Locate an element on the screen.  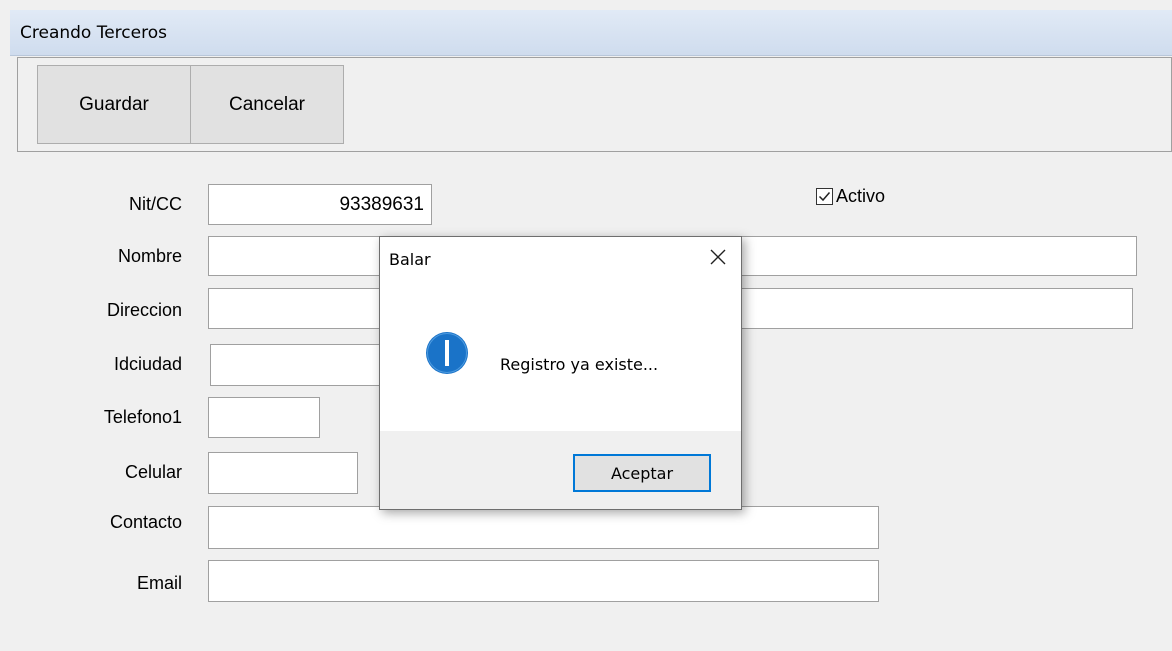
email-label: Email is located at coordinates (159, 583).